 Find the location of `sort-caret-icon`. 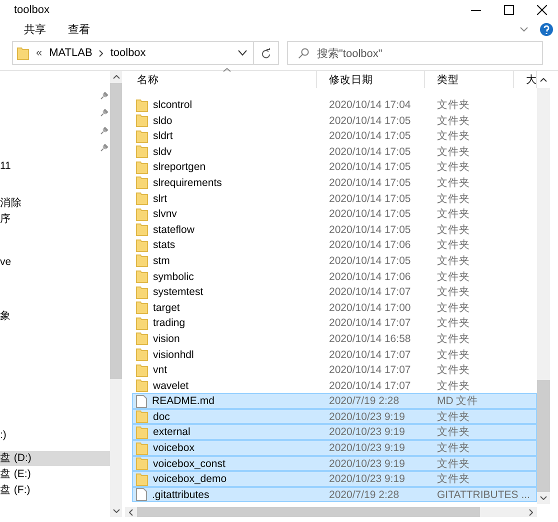

sort-caret-icon is located at coordinates (227, 70).